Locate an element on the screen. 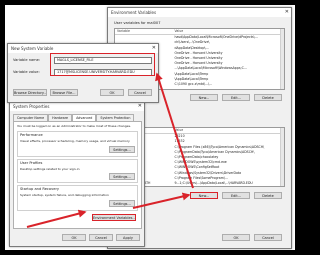 The width and height of the screenshot is (320, 255). user-variables-label: User variables for mal007 is located at coordinates (137, 23).